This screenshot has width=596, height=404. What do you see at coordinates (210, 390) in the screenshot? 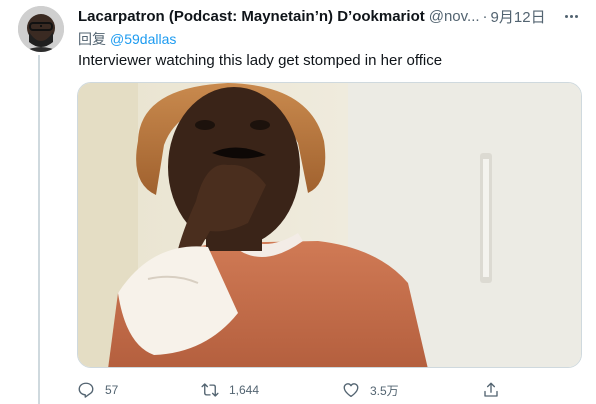
I see `retweet-icon` at bounding box center [210, 390].